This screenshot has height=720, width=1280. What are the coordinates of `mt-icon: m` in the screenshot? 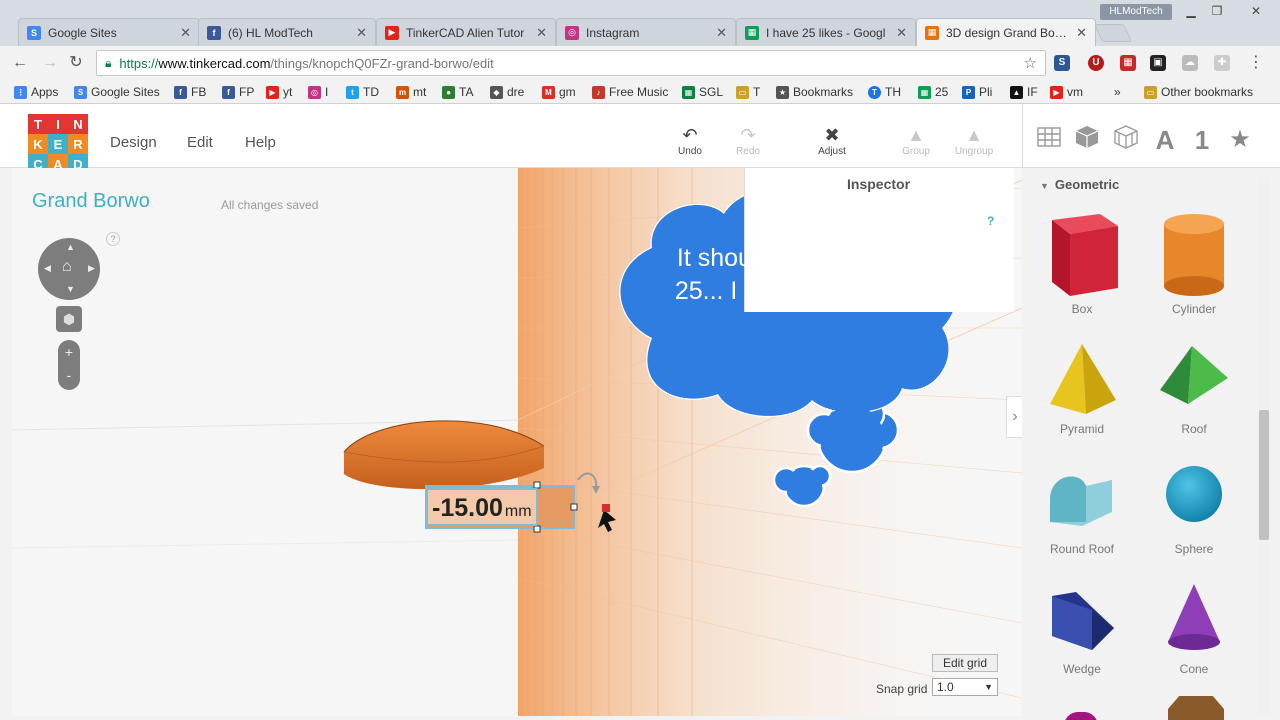 It's located at (402, 92).